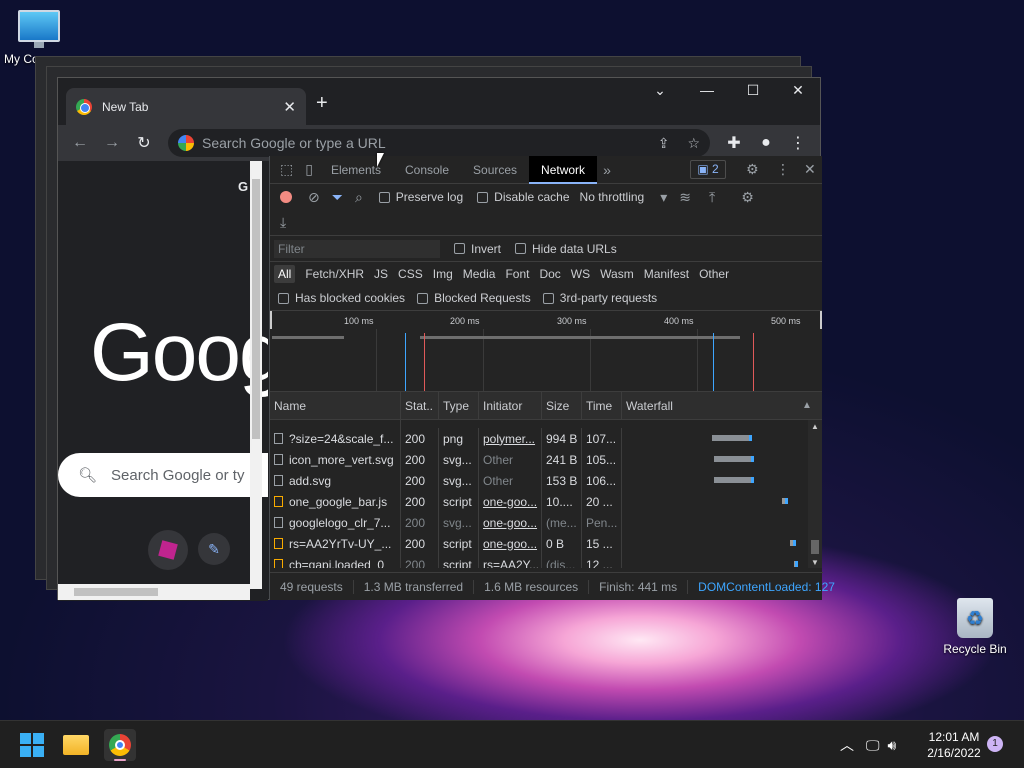 The width and height of the screenshot is (1024, 768). What do you see at coordinates (243, 186) in the screenshot?
I see `header-link: G` at bounding box center [243, 186].